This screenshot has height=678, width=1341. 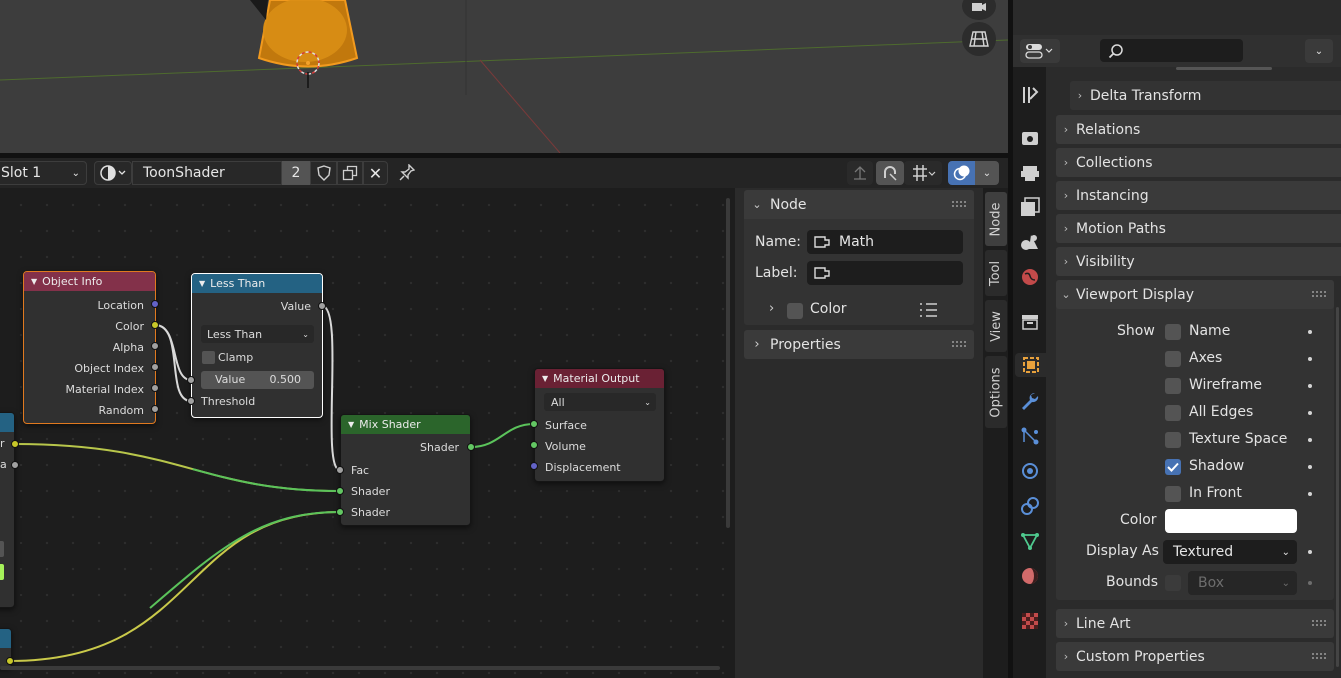 What do you see at coordinates (1030, 242) in the screenshot?
I see `tab-scene` at bounding box center [1030, 242].